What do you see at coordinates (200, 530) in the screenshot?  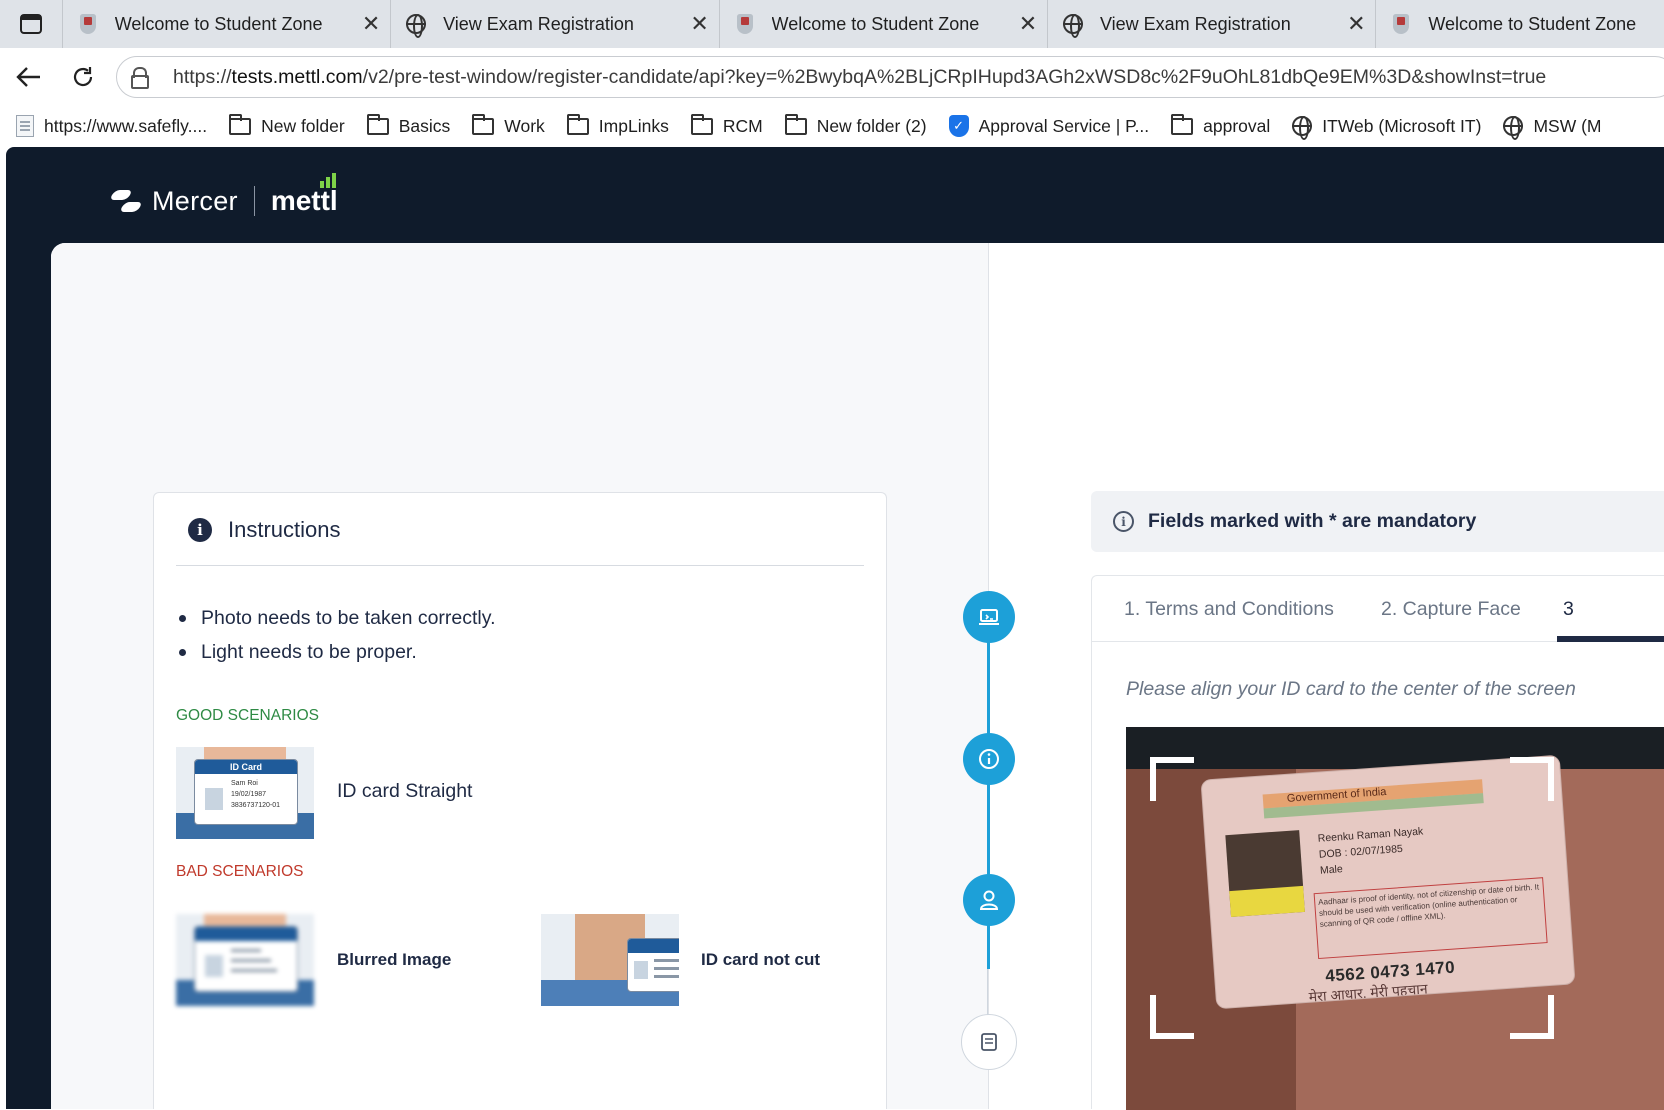 I see `info-icon: i` at bounding box center [200, 530].